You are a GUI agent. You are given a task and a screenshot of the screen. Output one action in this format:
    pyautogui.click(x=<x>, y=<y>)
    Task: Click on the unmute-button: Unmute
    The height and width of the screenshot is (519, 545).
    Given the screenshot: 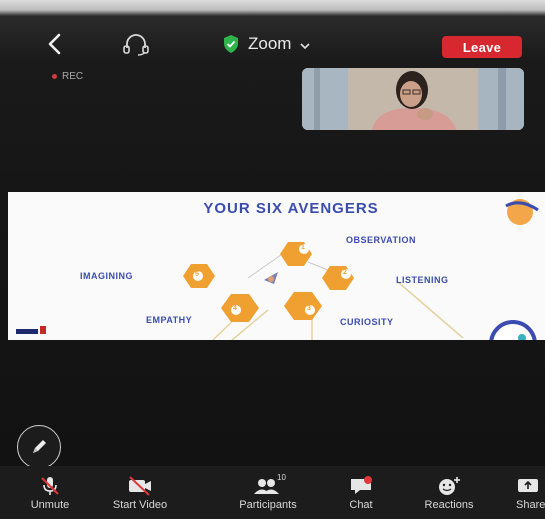 What is the action you would take?
    pyautogui.click(x=50, y=492)
    